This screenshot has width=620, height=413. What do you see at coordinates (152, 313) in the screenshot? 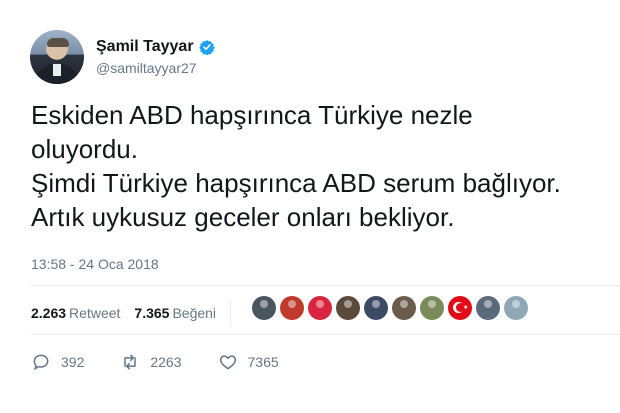
I see `like-count: 7.365` at bounding box center [152, 313].